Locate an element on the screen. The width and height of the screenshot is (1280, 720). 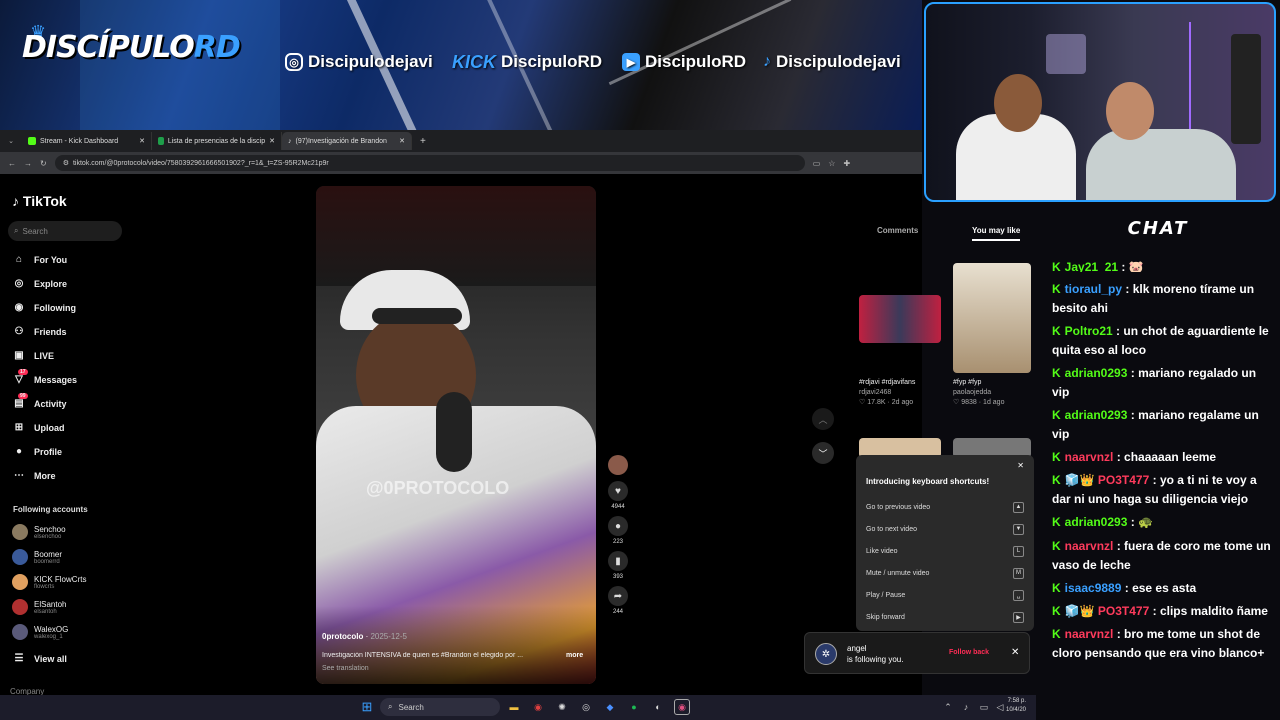
tiktok-logo: ♪ TikTok is located at coordinates (39, 201).